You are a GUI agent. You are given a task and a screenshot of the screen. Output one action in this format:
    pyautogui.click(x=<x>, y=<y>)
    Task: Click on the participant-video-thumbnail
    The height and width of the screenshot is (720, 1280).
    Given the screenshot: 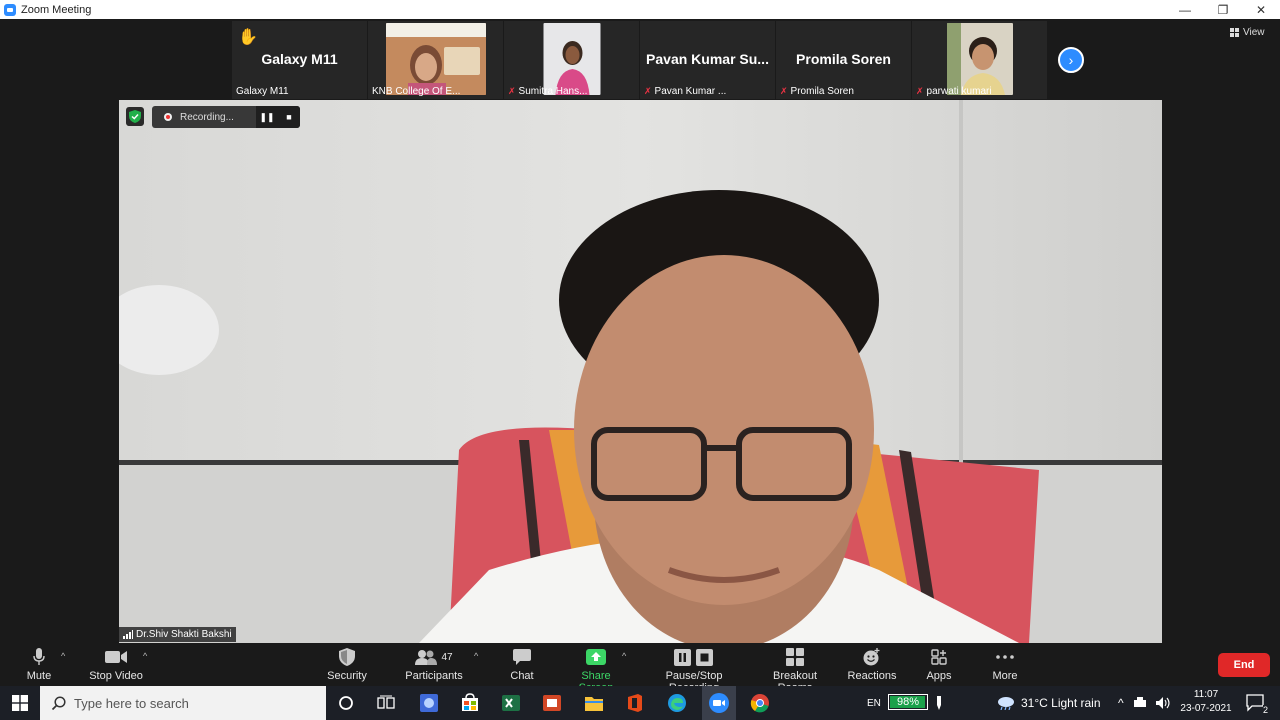 What is the action you would take?
    pyautogui.click(x=979, y=59)
    